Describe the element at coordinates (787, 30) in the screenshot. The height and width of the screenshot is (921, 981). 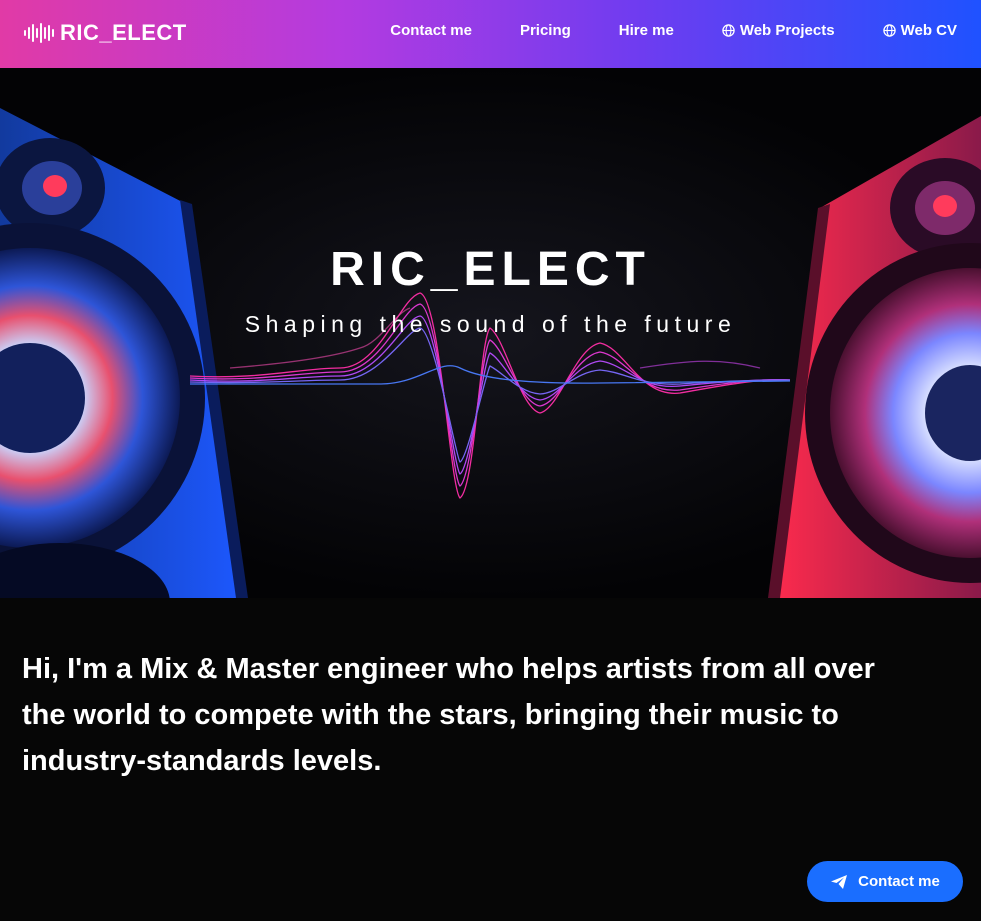
I see `nav-label: Web Projects` at that location.